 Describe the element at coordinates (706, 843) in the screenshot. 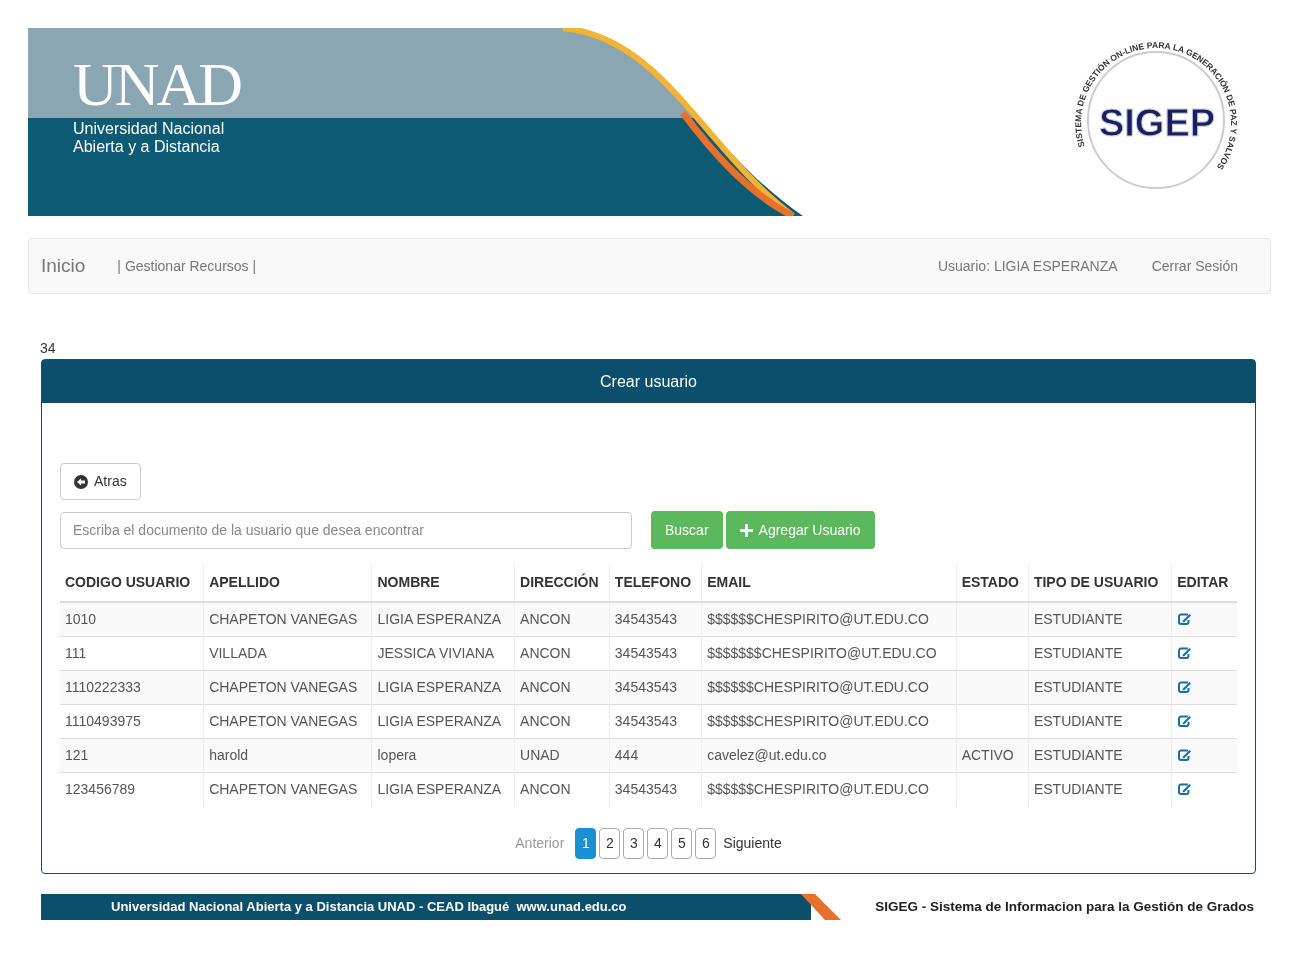

I see `page-link: 6` at that location.